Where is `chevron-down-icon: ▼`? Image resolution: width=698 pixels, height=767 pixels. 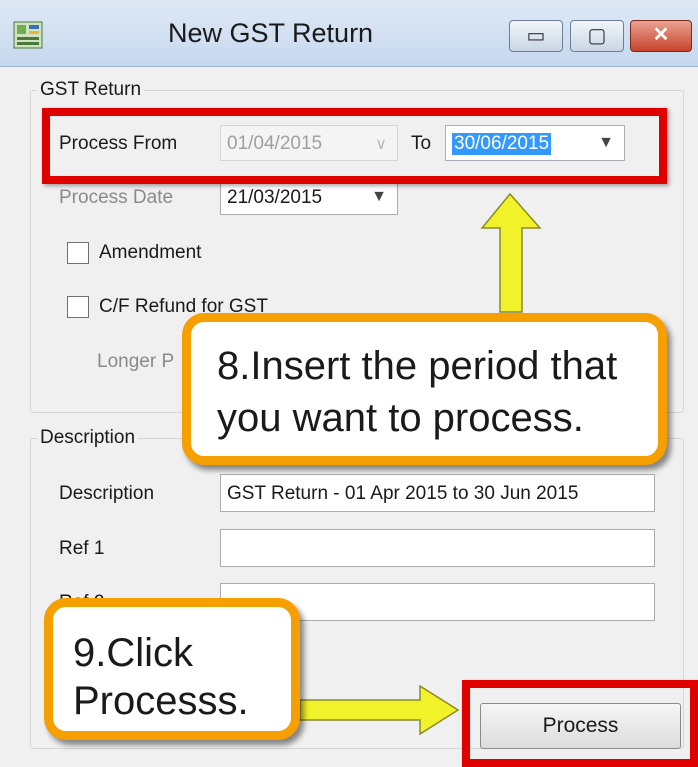
chevron-down-icon: ▼ is located at coordinates (379, 197).